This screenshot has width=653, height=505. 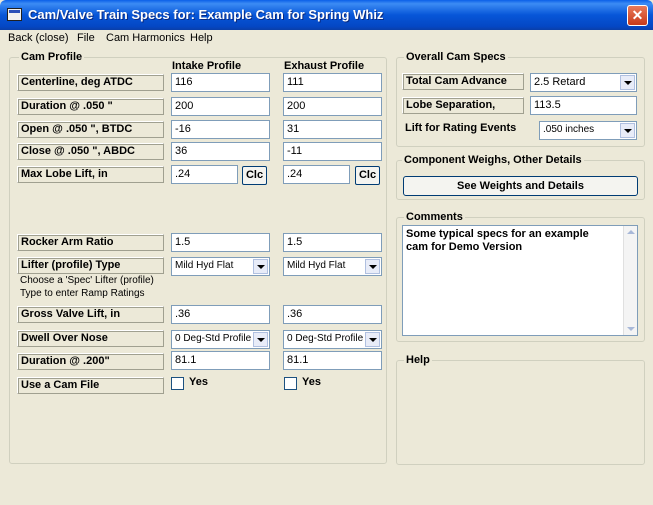 I want to click on see-weights-button: See Weights and Details, so click(x=520, y=186).